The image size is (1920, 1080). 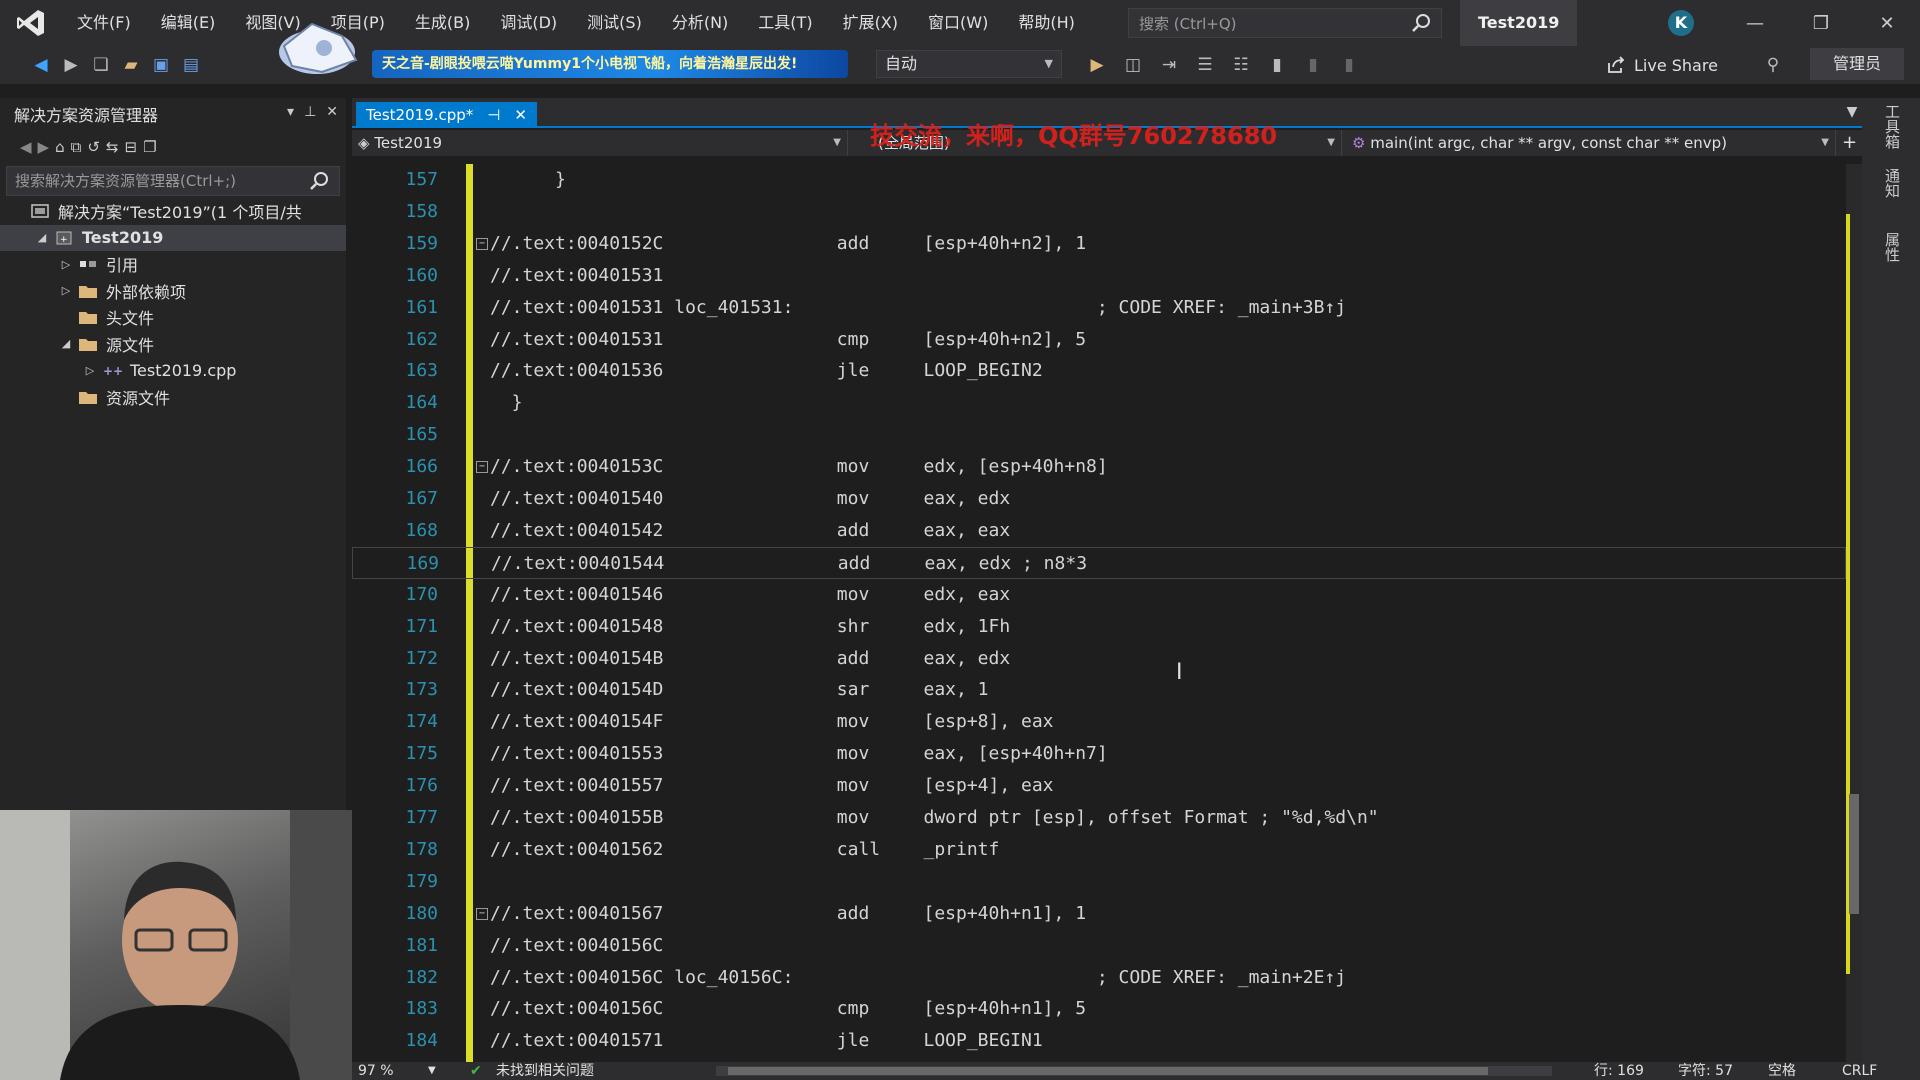 I want to click on zoom-level: 97 %, so click(x=376, y=1071).